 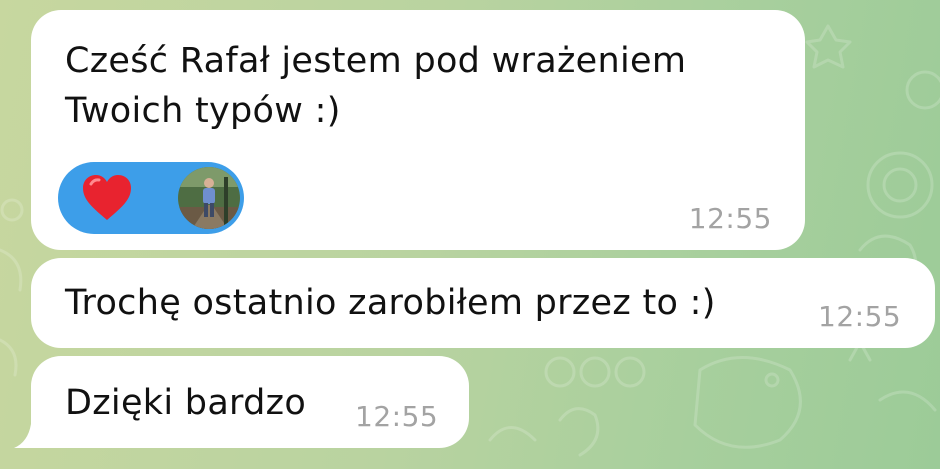 What do you see at coordinates (186, 403) in the screenshot?
I see `message-text: Dzięki bardzo` at bounding box center [186, 403].